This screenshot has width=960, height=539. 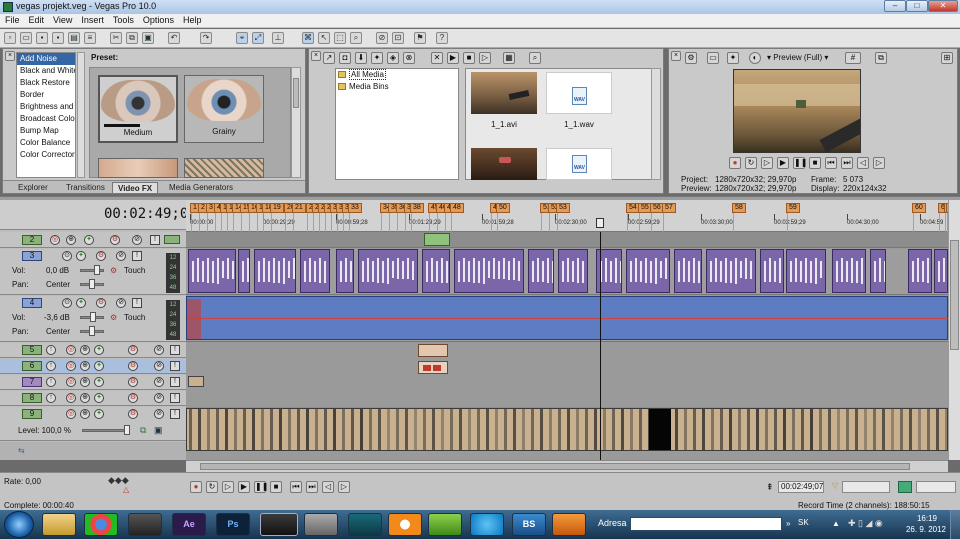 I want to click on play-icon: ▶, so click(x=783, y=163).